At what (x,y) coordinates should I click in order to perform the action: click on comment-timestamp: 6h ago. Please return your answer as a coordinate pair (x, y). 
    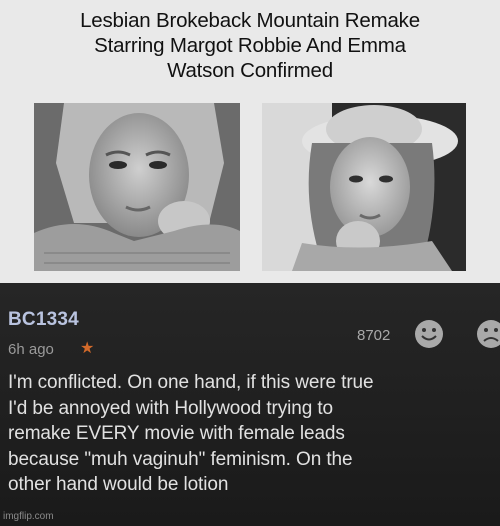
    Looking at the image, I should click on (31, 349).